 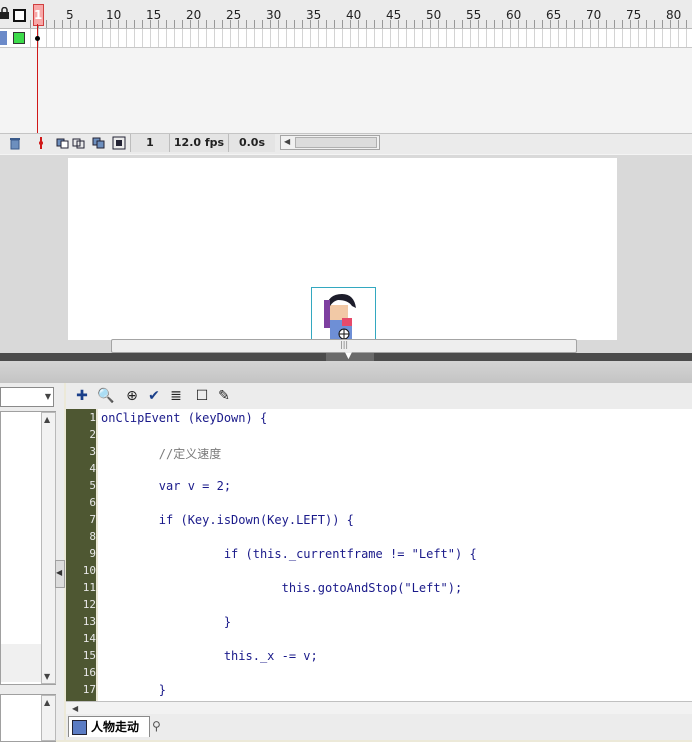 I want to click on pane-splitter-handle: ◀, so click(x=60, y=574).